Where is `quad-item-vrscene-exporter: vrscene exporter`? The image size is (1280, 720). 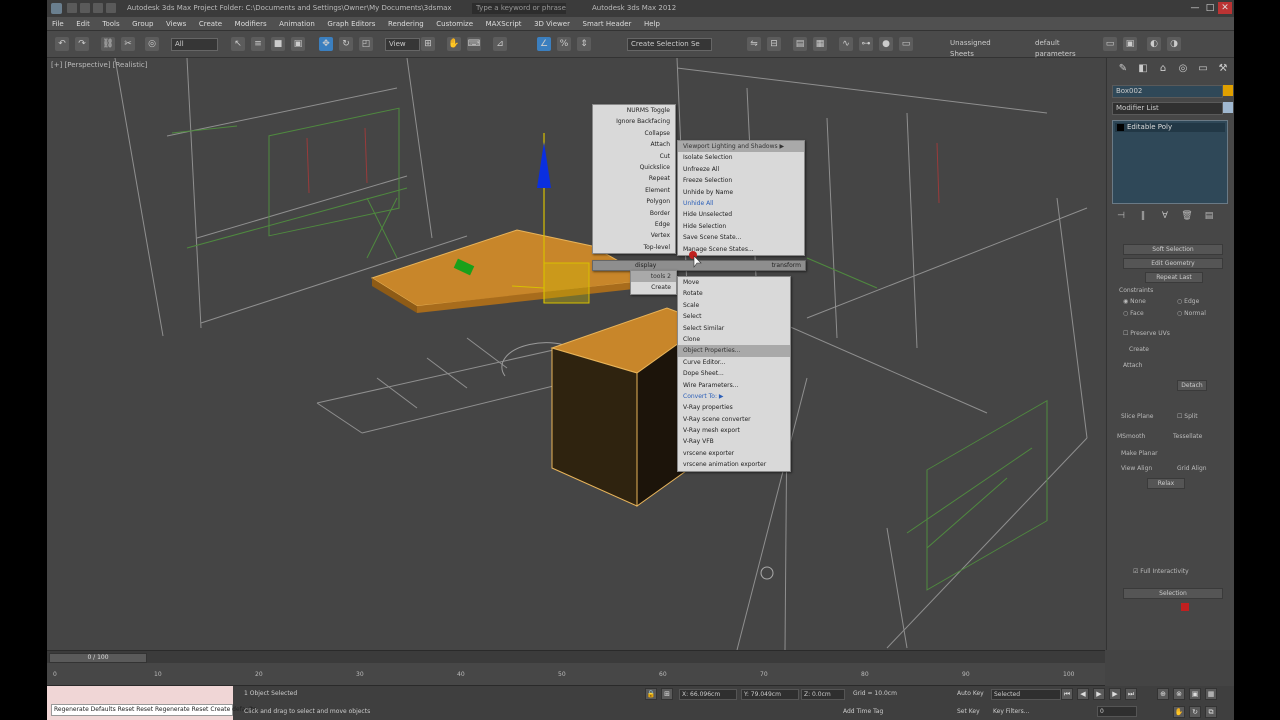
quad-item-vrscene-exporter: vrscene exporter is located at coordinates (734, 453).